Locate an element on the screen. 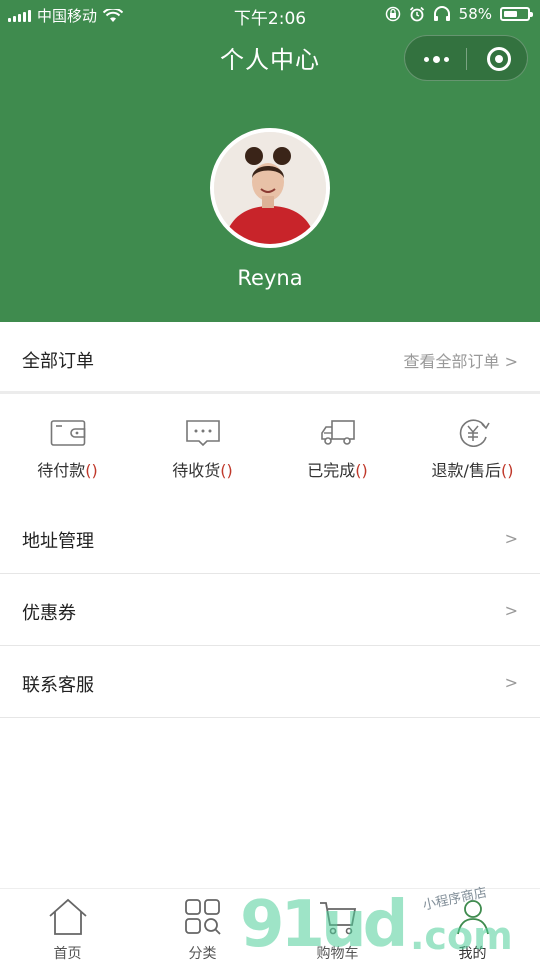  truck-icon is located at coordinates (337, 432).